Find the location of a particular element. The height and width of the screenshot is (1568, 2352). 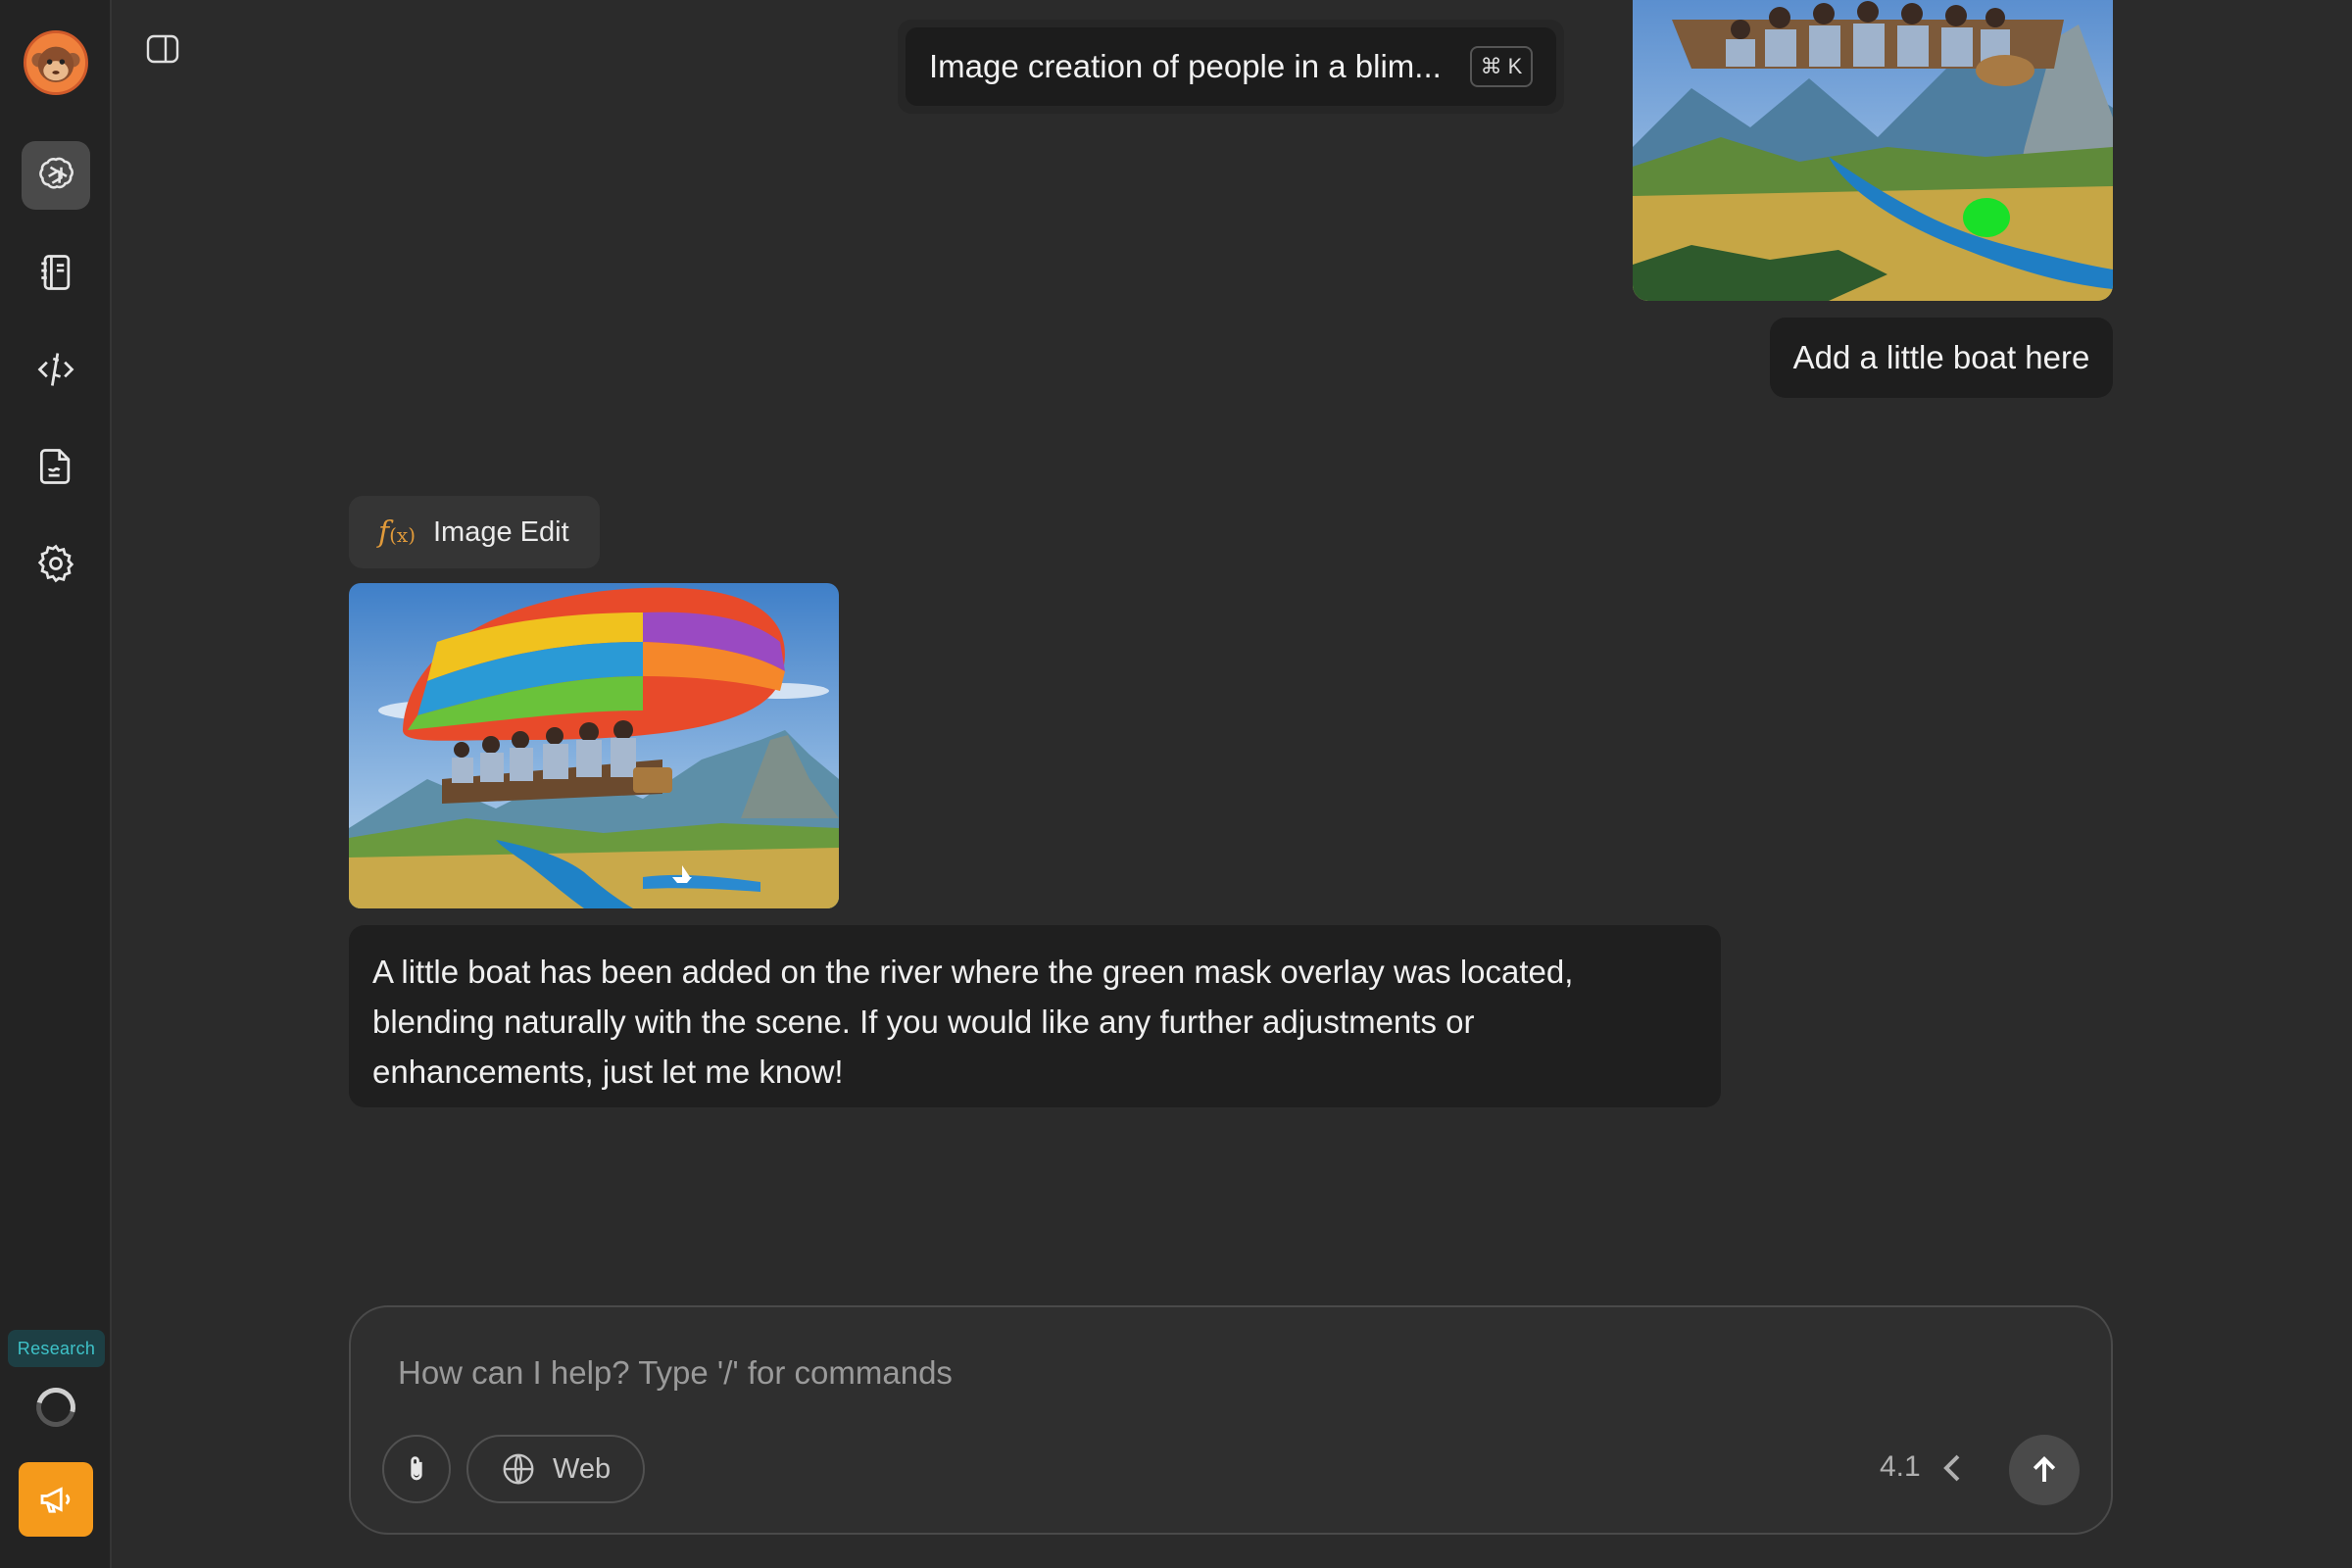

monkey-avatar-icon is located at coordinates (55, 62).